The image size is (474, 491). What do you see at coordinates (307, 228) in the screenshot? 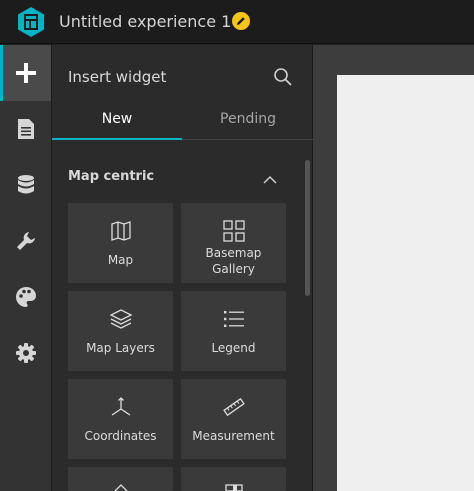
I see `panel-scrollbar` at bounding box center [307, 228].